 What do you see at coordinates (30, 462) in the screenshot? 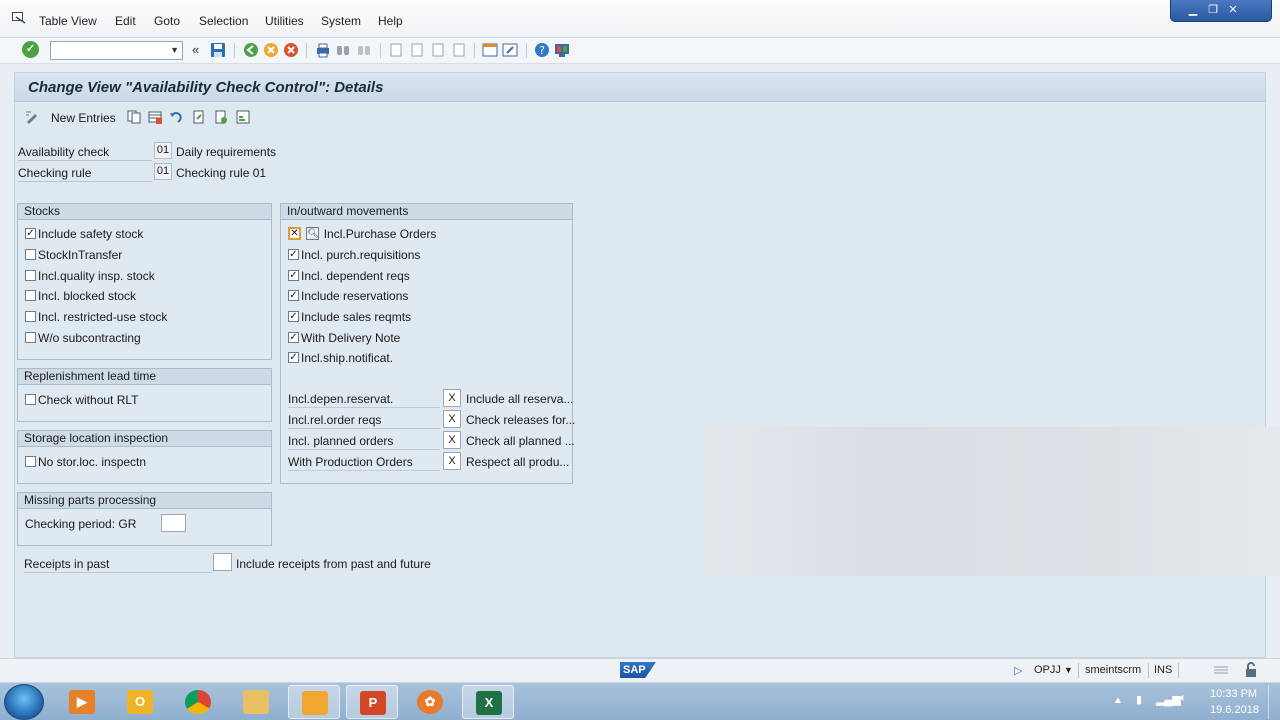
I see `no-storloc-inspection-checkbox` at bounding box center [30, 462].